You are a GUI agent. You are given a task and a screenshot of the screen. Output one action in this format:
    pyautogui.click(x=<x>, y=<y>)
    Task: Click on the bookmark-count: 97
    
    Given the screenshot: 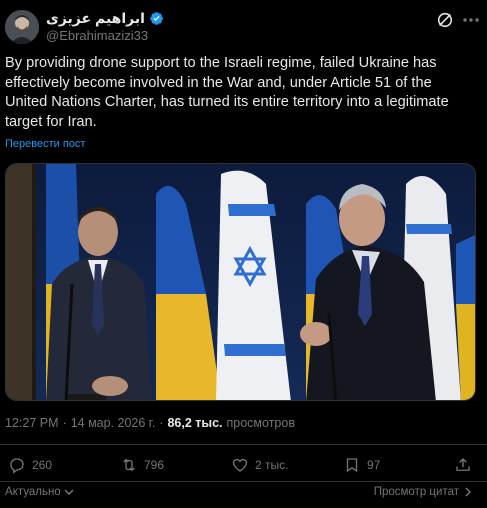 What is the action you would take?
    pyautogui.click(x=374, y=465)
    